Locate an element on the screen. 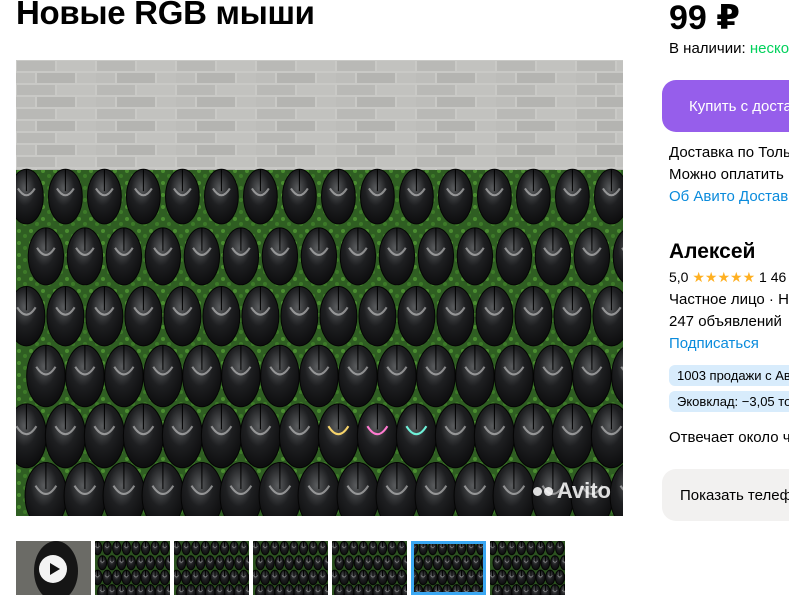 This screenshot has width=789, height=606. price: 99 ₽ is located at coordinates (704, 18).